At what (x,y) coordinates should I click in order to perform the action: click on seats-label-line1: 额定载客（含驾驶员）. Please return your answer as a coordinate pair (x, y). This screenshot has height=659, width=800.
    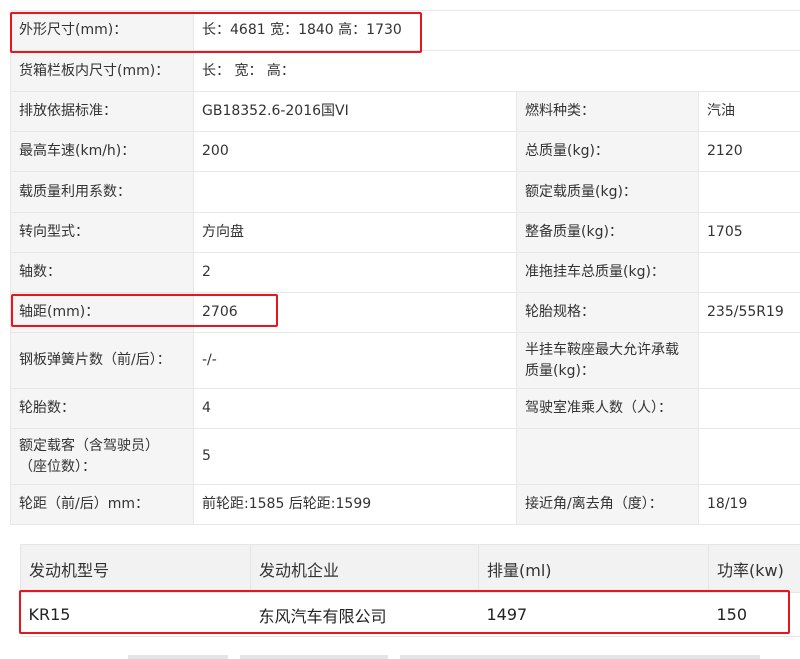
    Looking at the image, I should click on (89, 445).